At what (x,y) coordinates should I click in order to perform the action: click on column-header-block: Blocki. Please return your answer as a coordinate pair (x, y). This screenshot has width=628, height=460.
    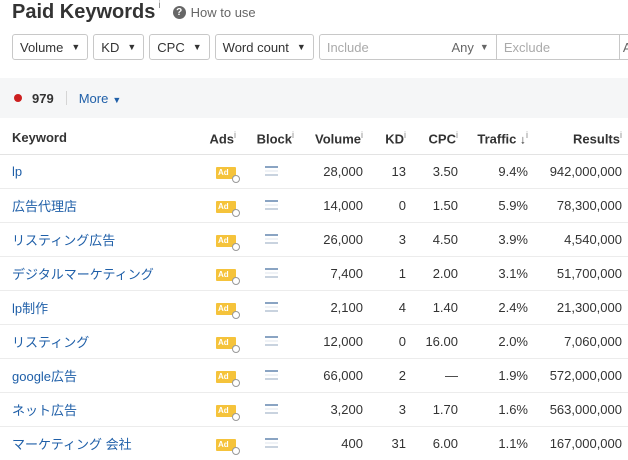
    Looking at the image, I should click on (271, 138).